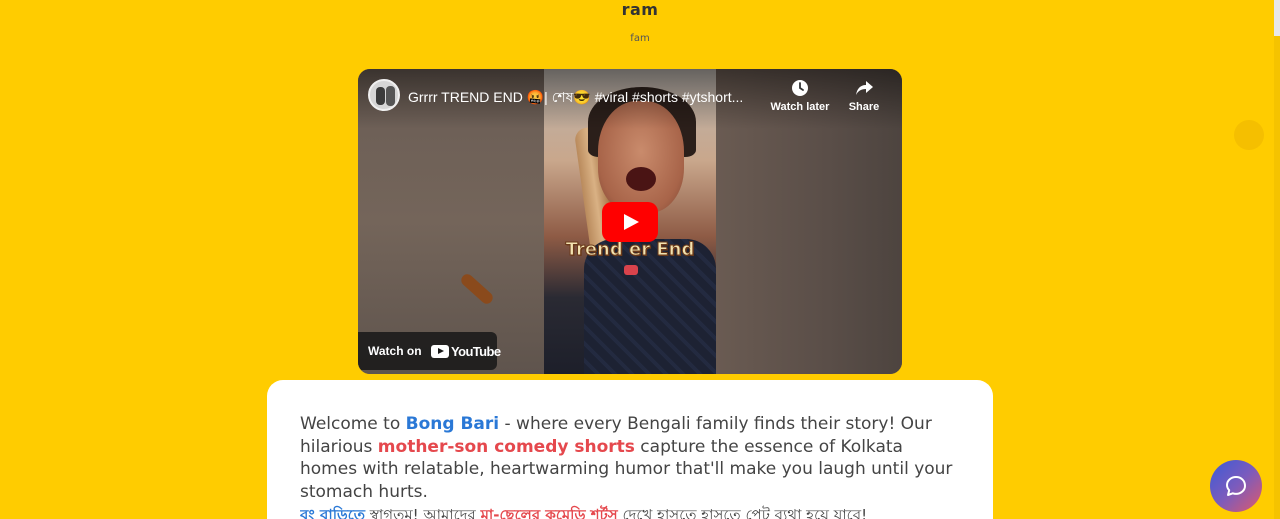  What do you see at coordinates (631, 270) in the screenshot?
I see `angry-emoji-icon` at bounding box center [631, 270].